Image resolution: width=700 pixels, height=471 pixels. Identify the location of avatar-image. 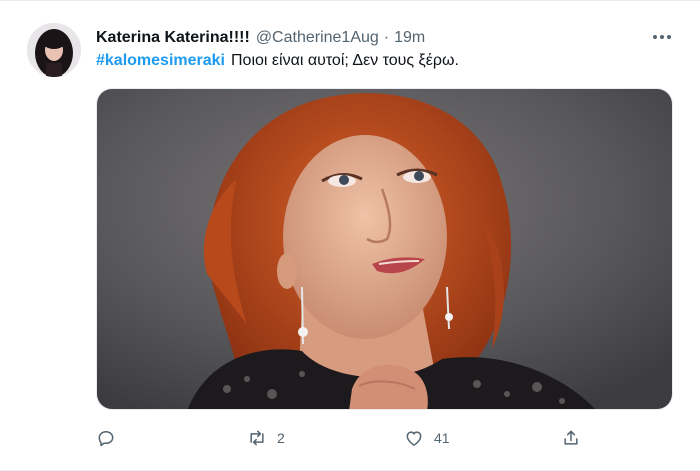
(54, 50).